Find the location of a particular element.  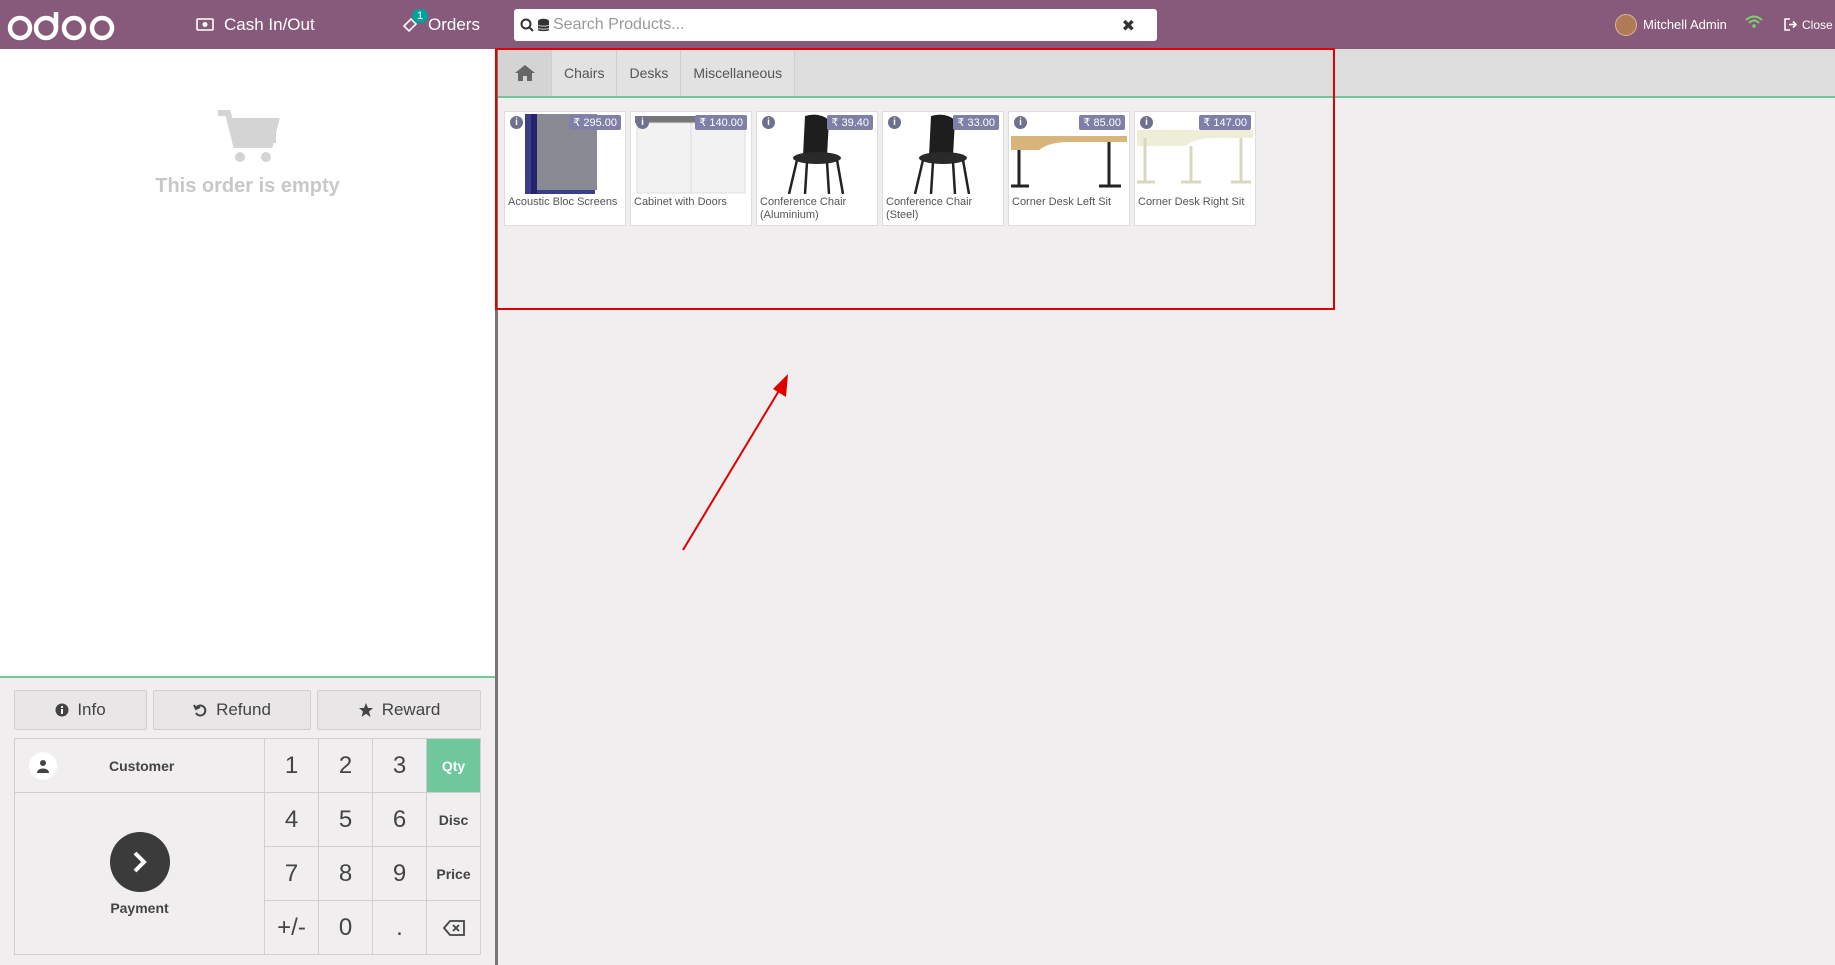

reward-label: Reward is located at coordinates (411, 709).